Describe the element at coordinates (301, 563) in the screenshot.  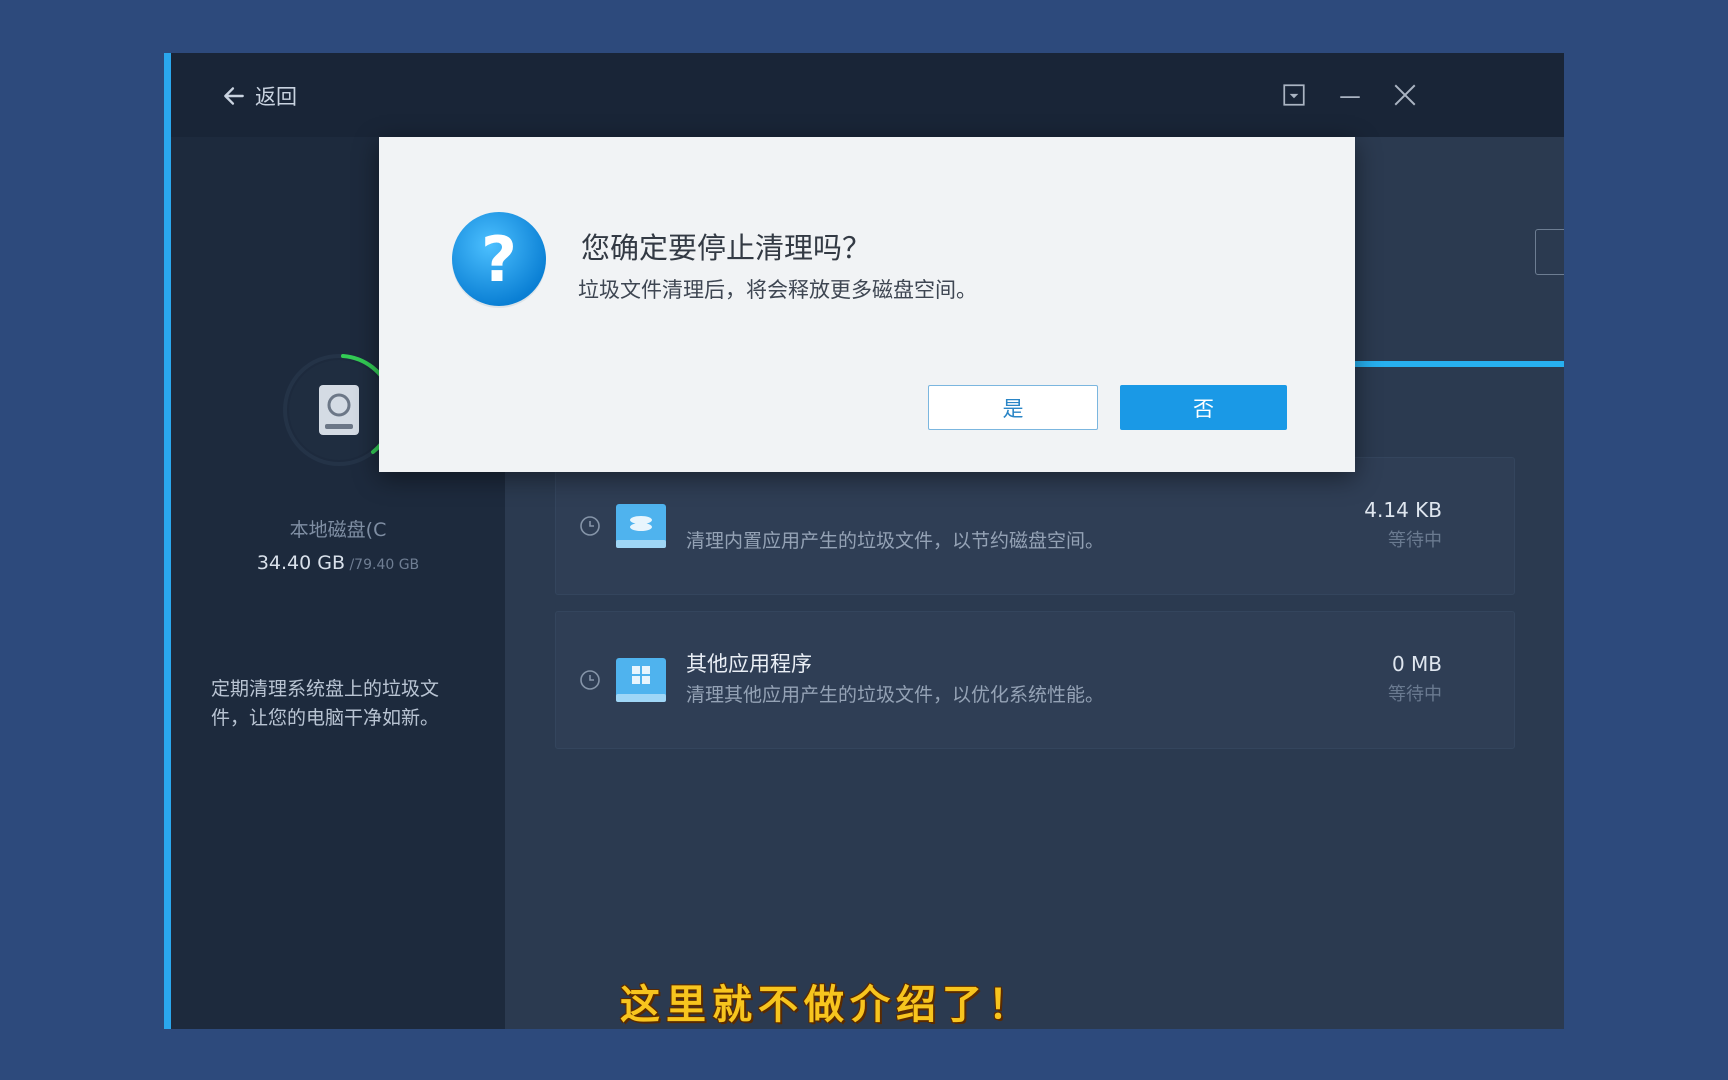
I see `disk-used: 34.40 GB` at that location.